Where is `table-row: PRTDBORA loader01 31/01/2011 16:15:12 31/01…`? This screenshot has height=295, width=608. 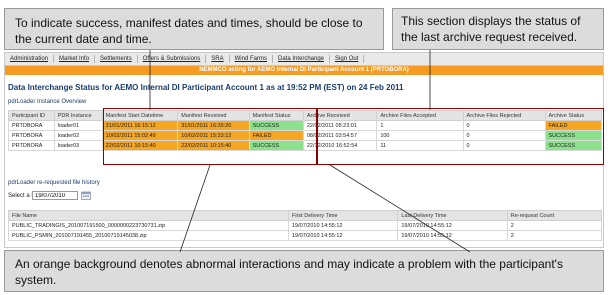
table-row: PRTDBORA loader01 31/01/2011 16:15:12 31/01… is located at coordinates (305, 125).